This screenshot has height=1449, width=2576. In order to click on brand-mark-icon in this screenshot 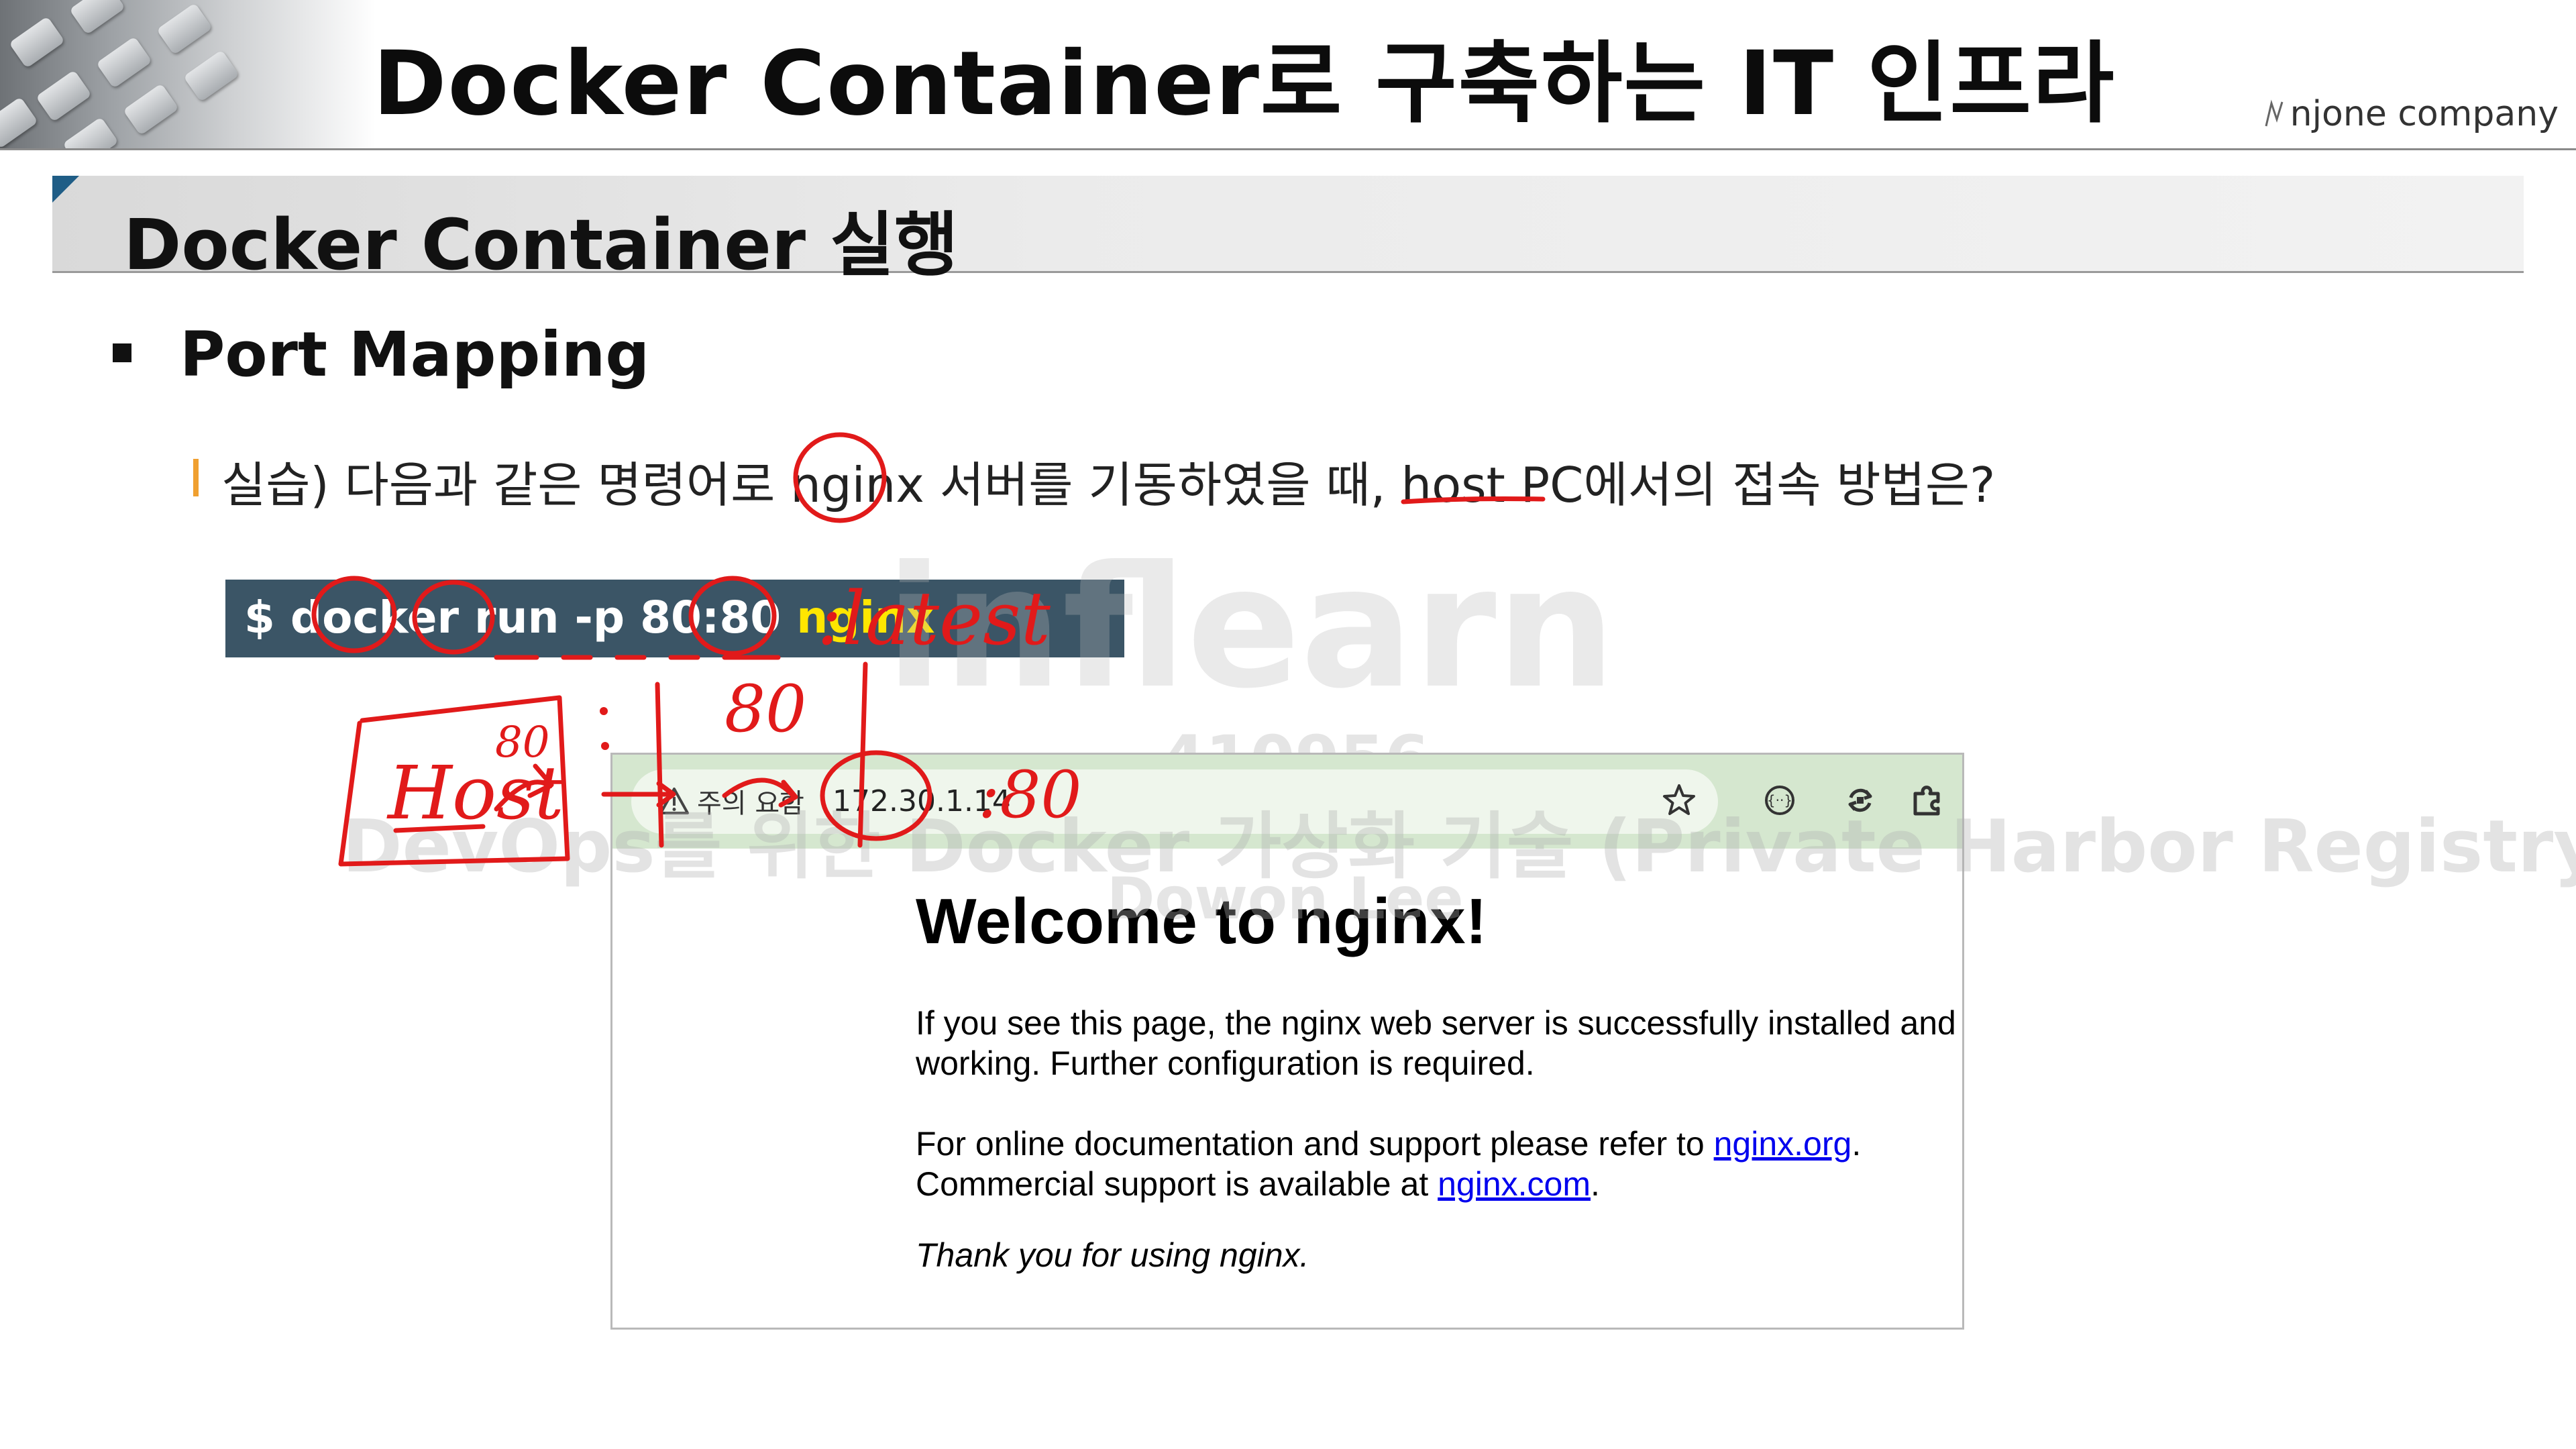, I will do `click(2274, 113)`.